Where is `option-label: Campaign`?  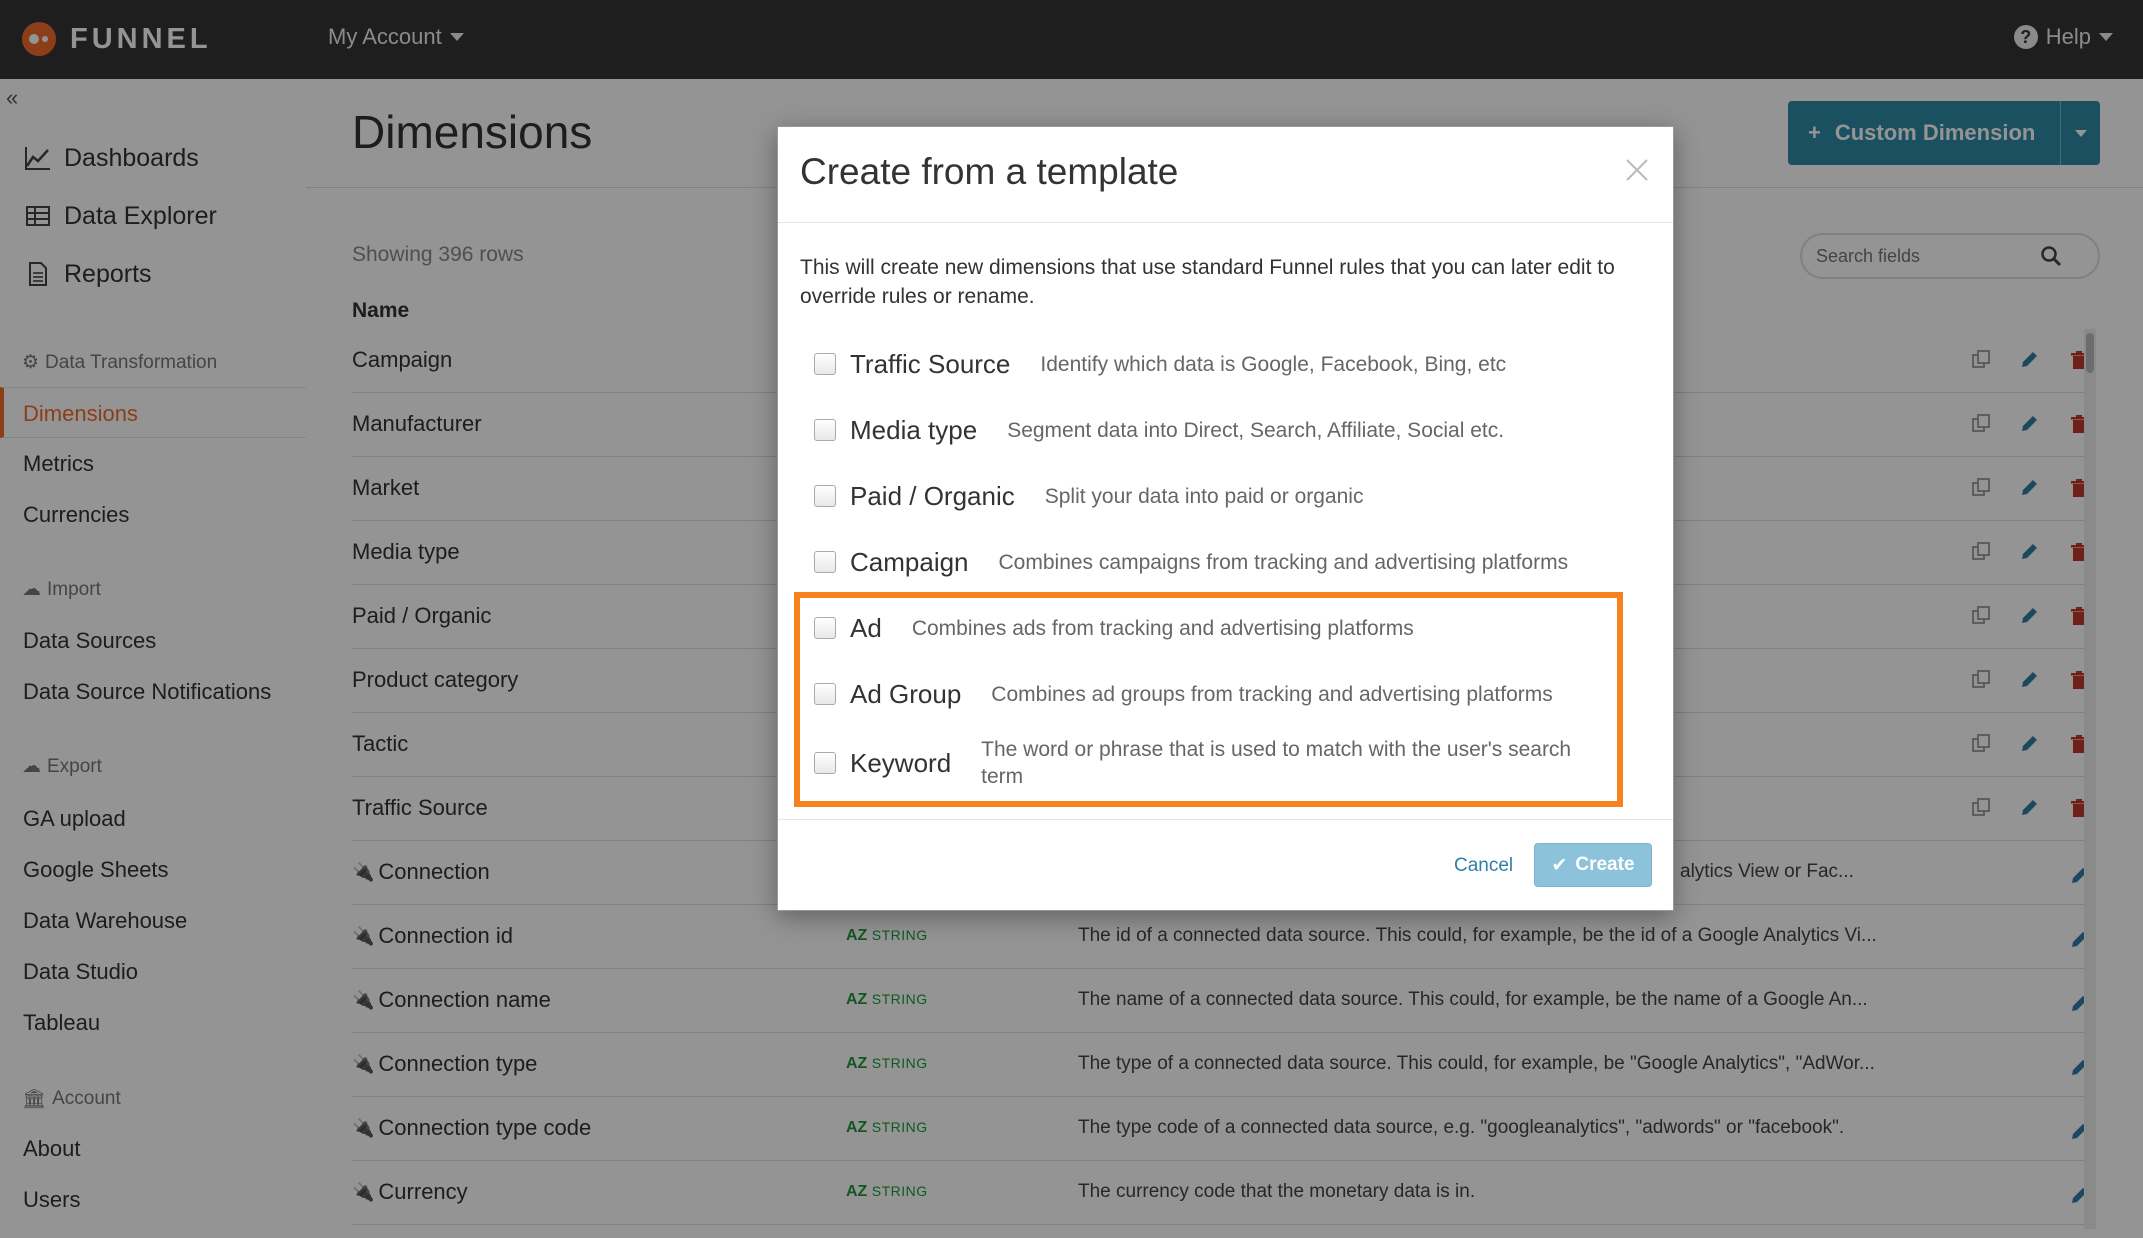 option-label: Campaign is located at coordinates (909, 561).